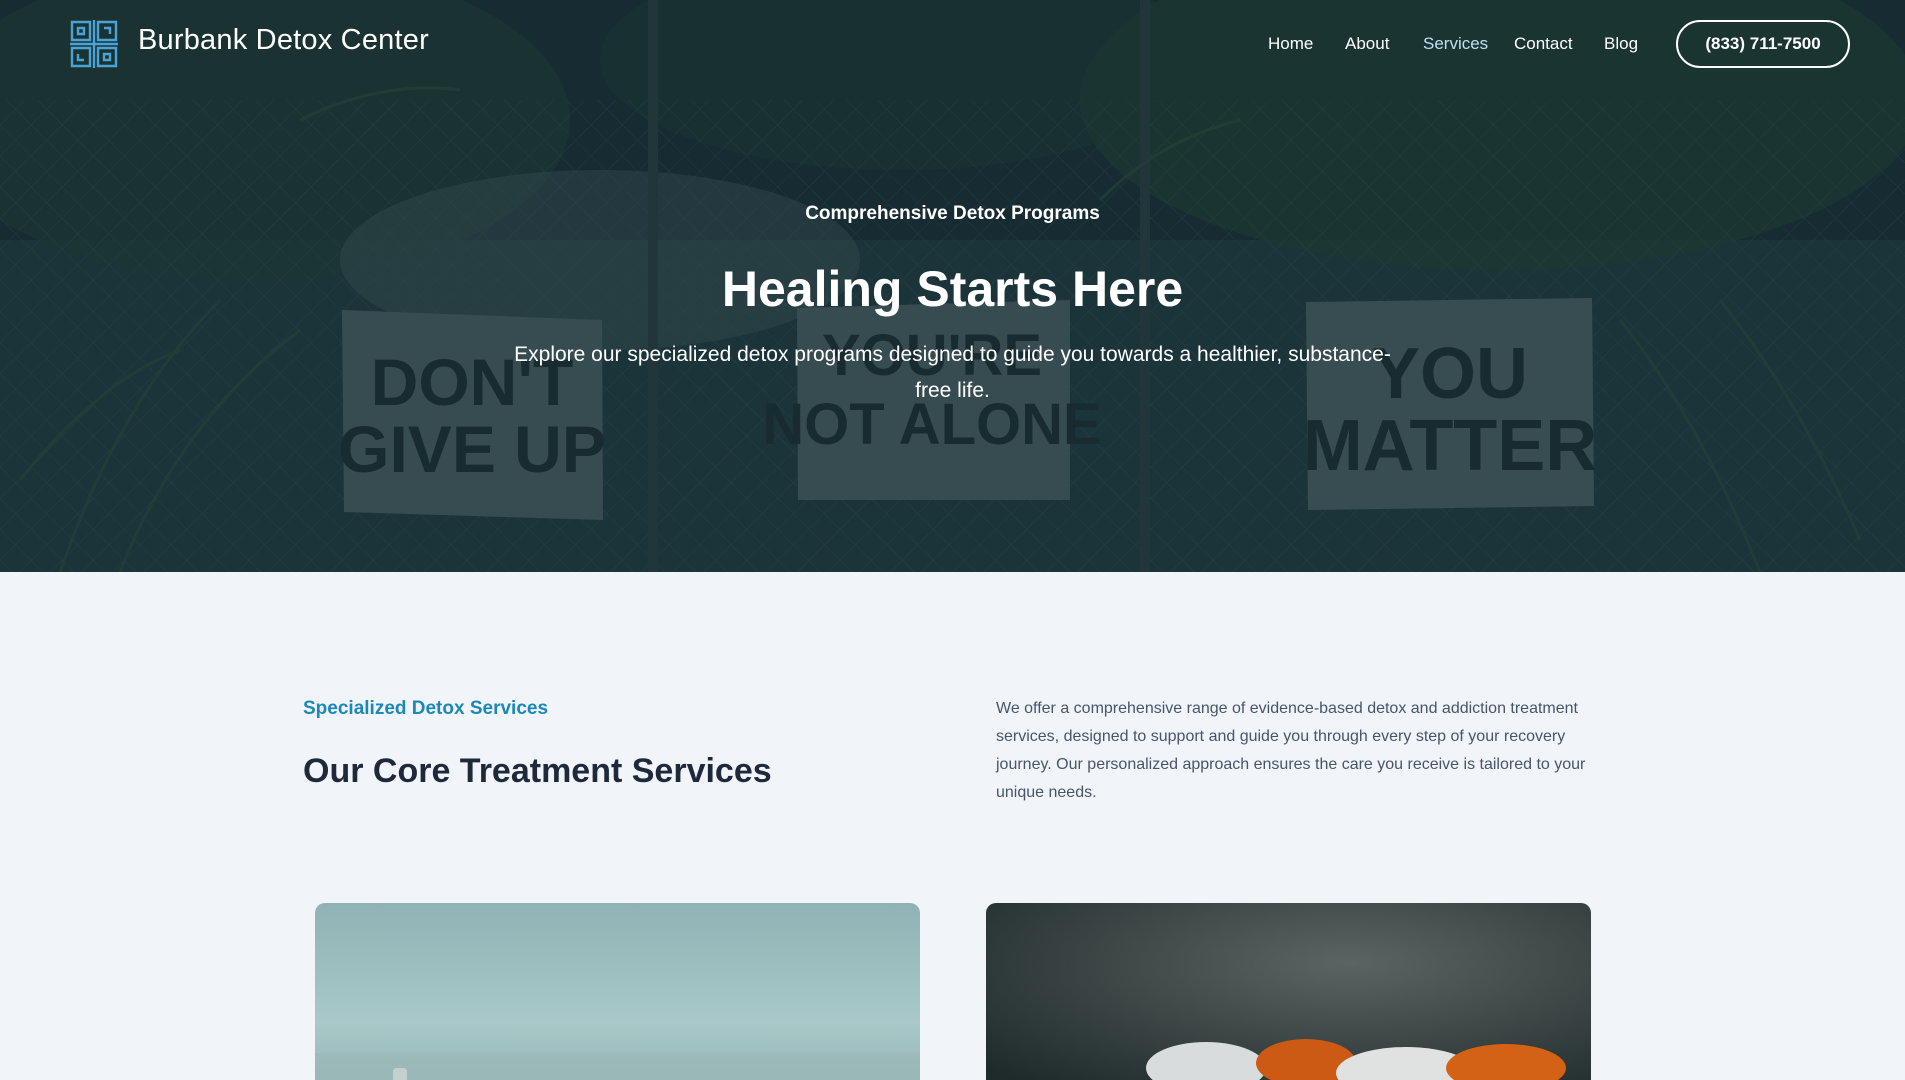 This screenshot has width=1905, height=1080. I want to click on nav-blog: Blog, so click(1621, 44).